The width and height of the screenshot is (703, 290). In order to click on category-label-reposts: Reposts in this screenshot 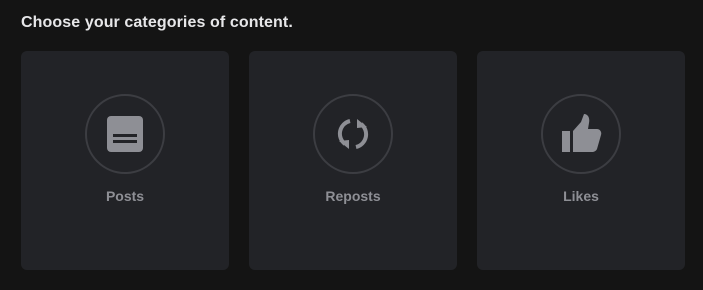, I will do `click(353, 196)`.